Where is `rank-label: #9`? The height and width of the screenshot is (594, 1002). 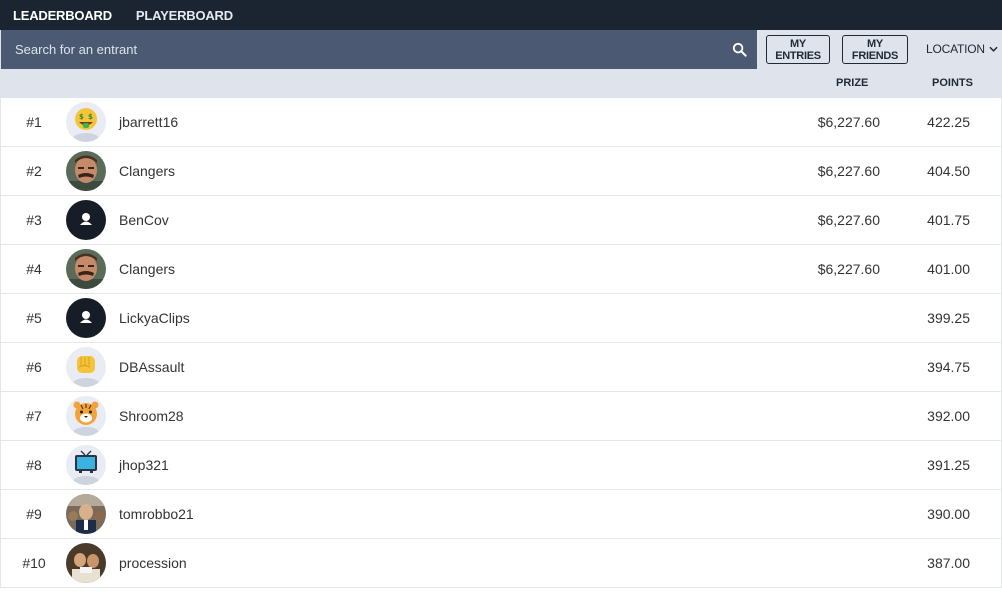 rank-label: #9 is located at coordinates (34, 514).